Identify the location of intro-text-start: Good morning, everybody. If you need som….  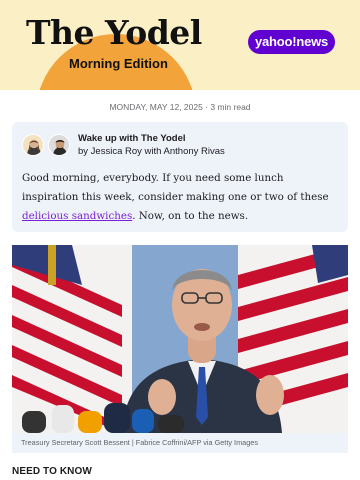
(175, 187).